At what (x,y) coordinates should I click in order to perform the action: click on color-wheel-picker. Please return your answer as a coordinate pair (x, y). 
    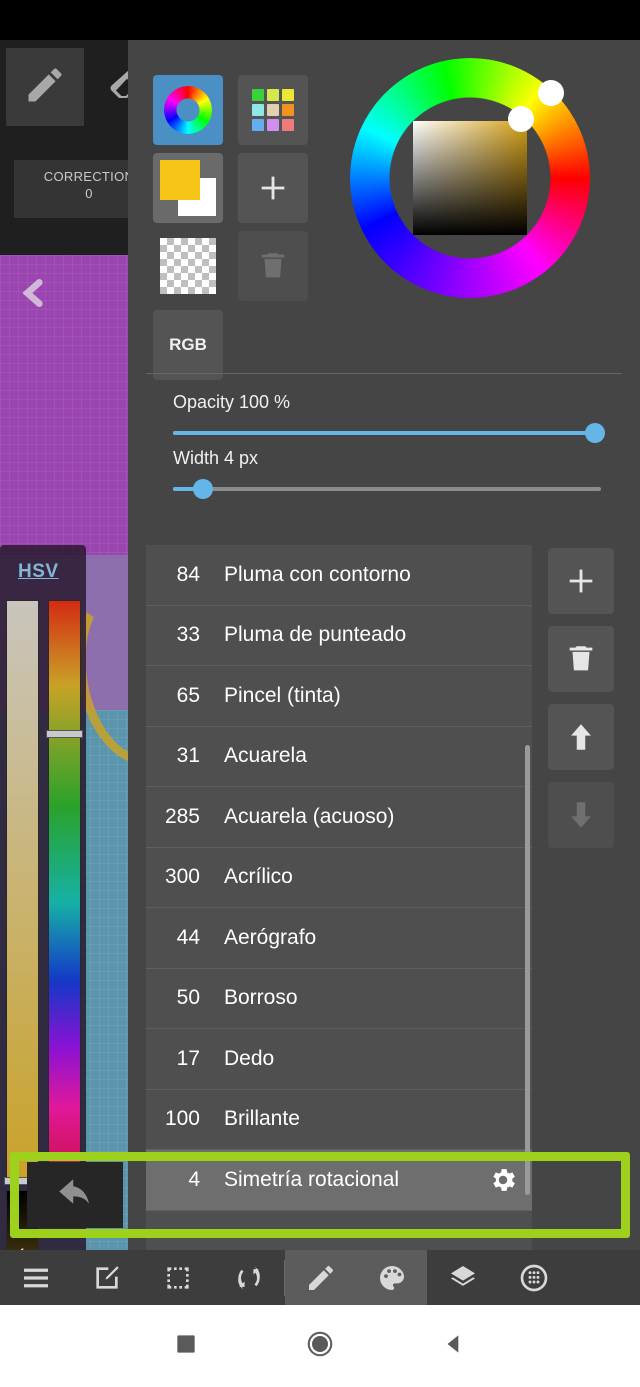
    Looking at the image, I should click on (470, 178).